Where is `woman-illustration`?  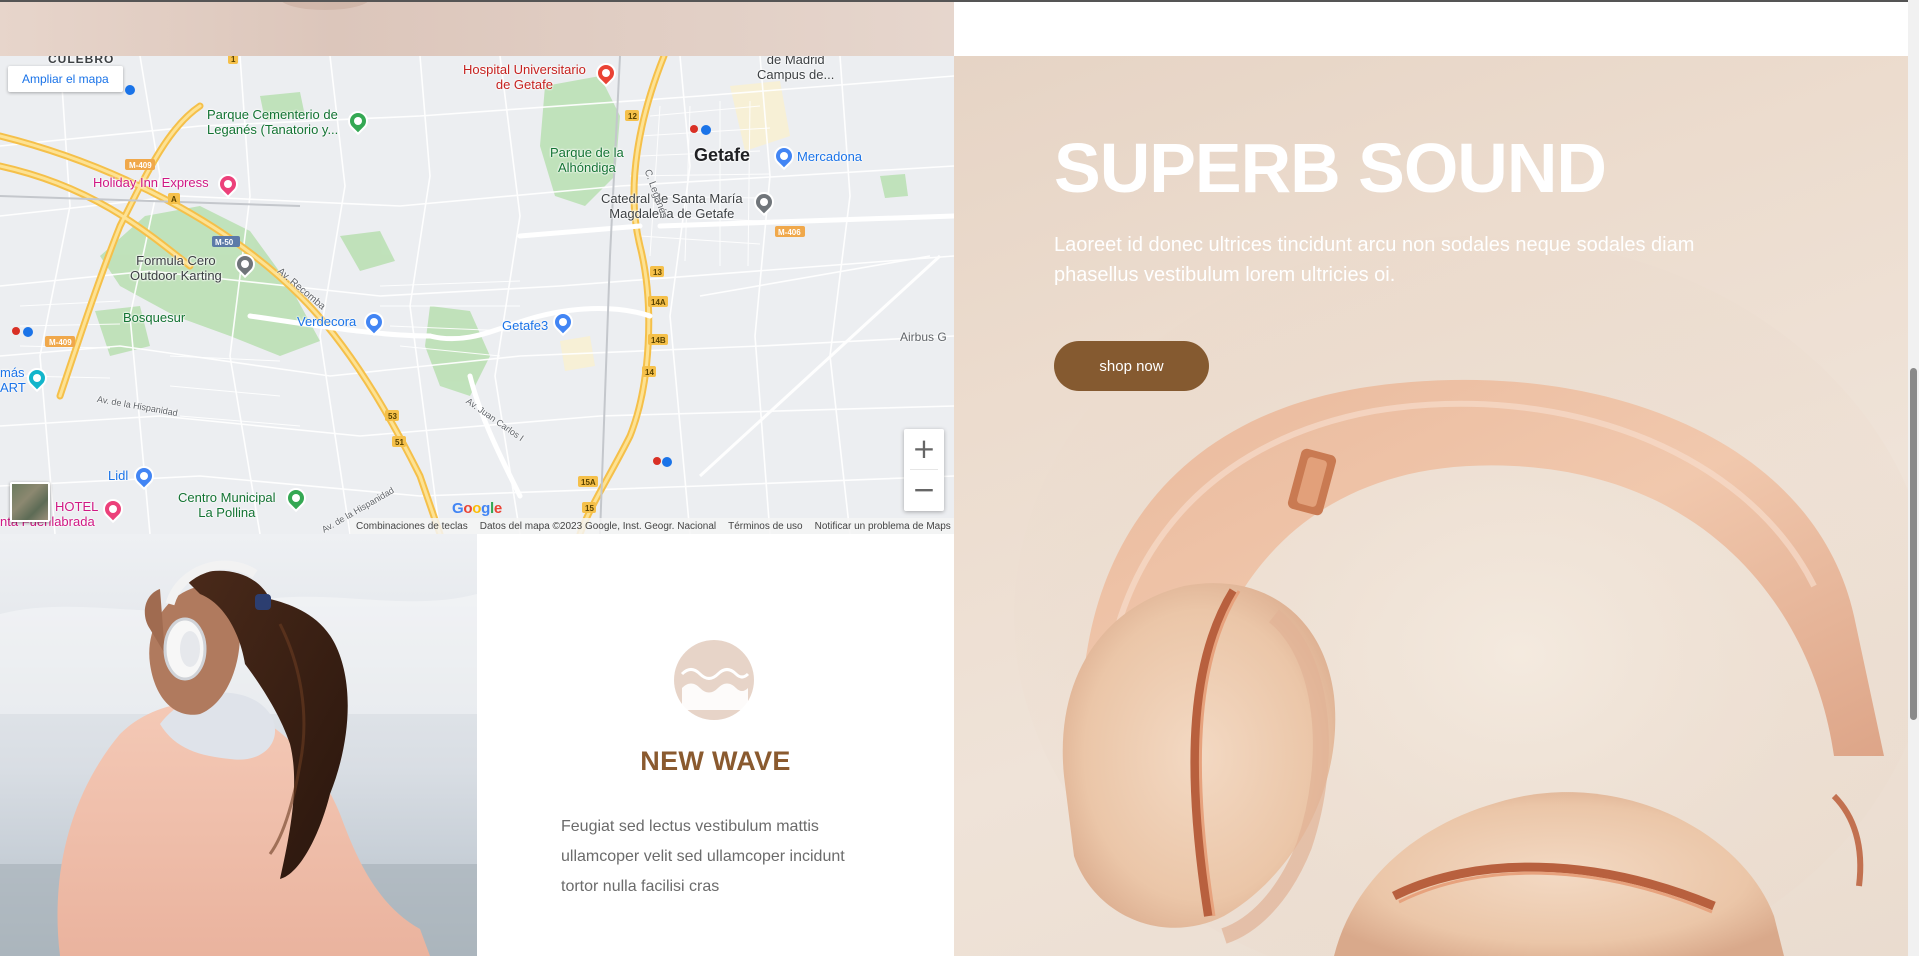
woman-illustration is located at coordinates (238, 745).